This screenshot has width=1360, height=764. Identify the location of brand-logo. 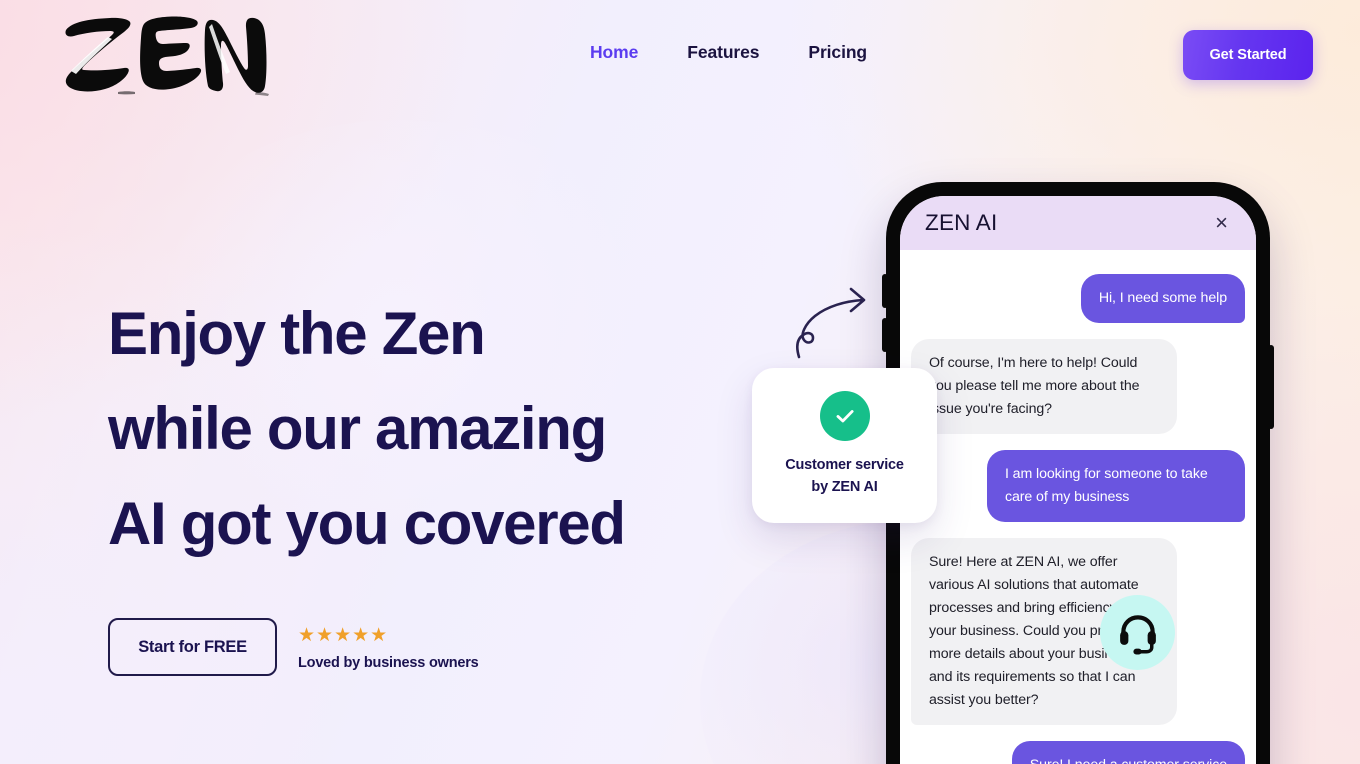
(165, 54).